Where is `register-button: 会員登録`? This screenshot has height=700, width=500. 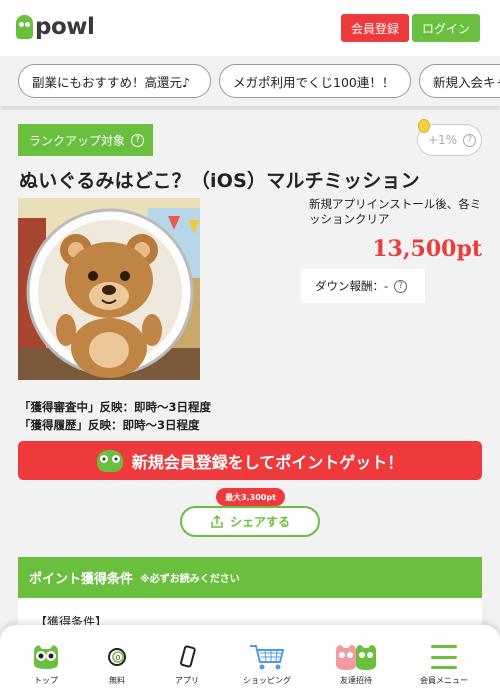 register-button: 会員登録 is located at coordinates (375, 28).